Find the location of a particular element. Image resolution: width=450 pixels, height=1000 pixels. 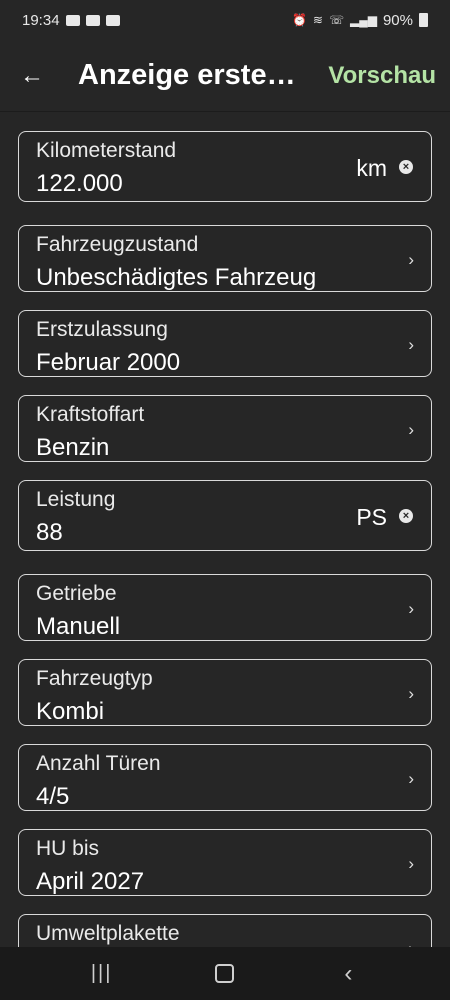

status-bar: 19:34 ⏰ ≋ ☏ ▂▄▆ 90% is located at coordinates (225, 20).